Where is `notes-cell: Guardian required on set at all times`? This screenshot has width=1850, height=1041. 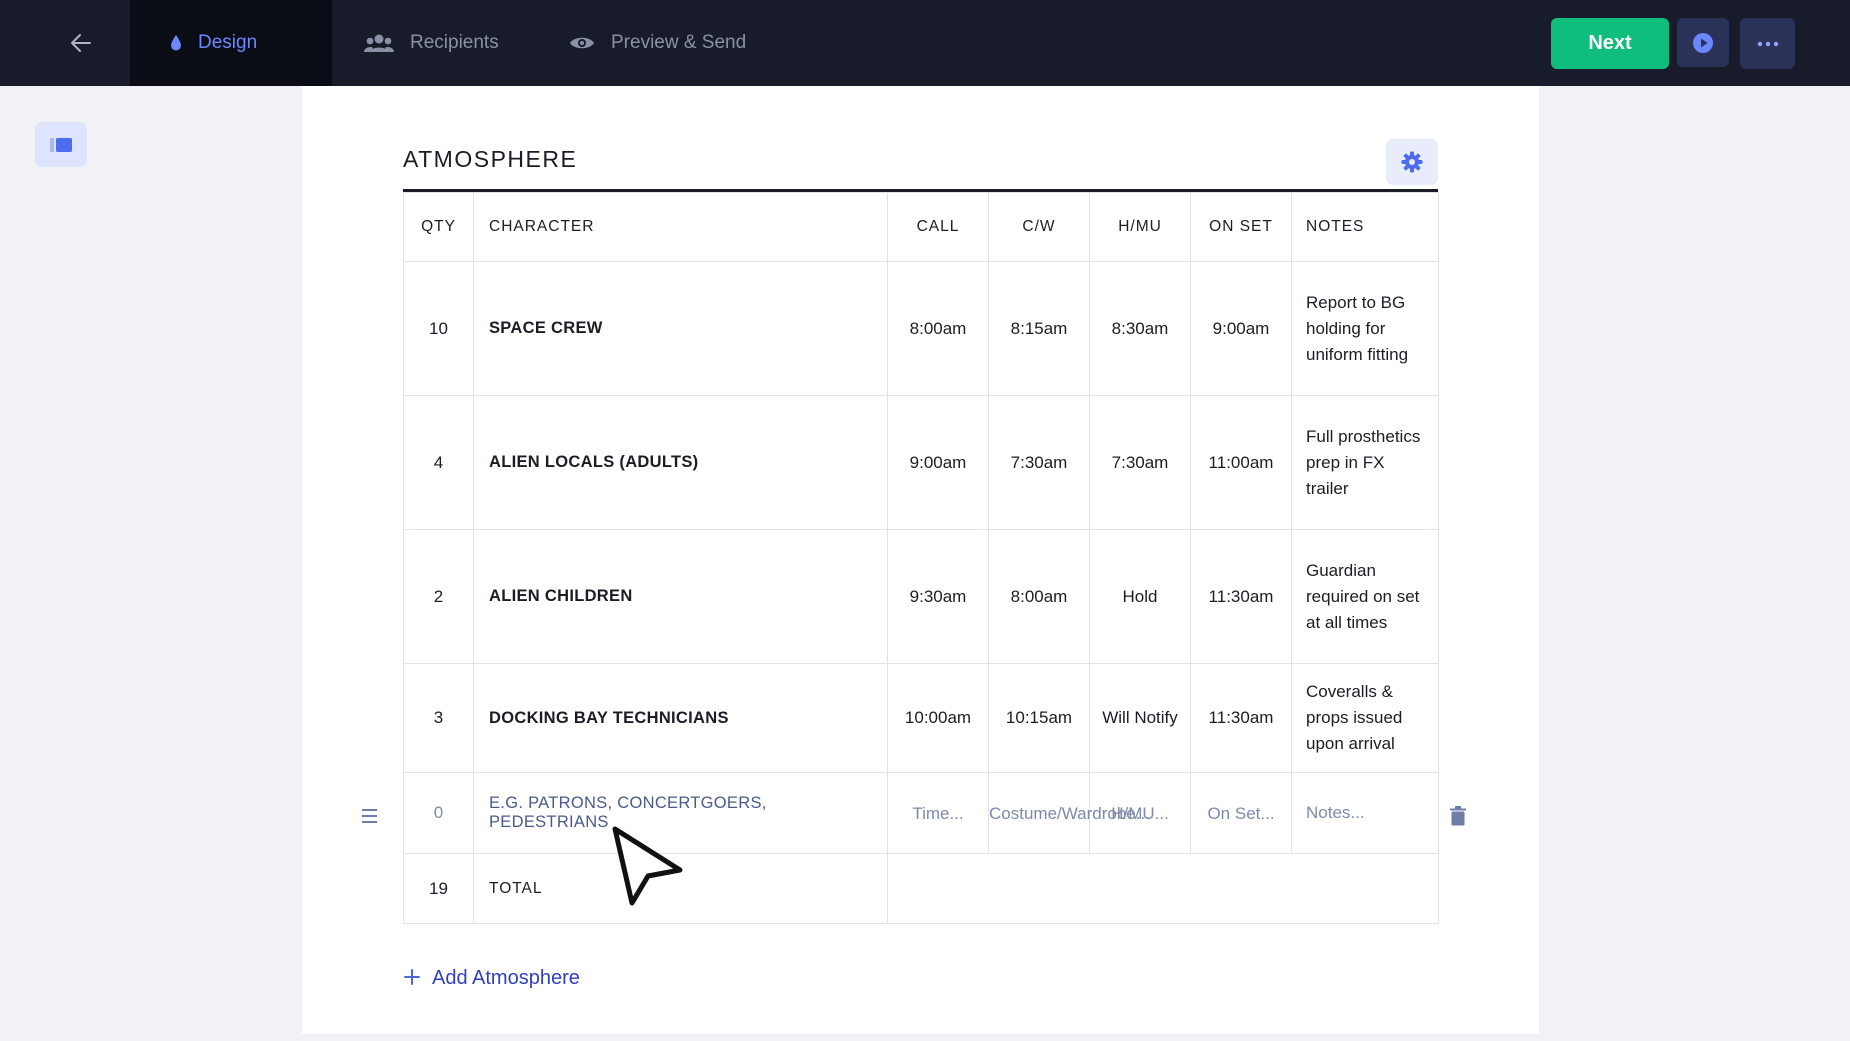 notes-cell: Guardian required on set at all times is located at coordinates (1365, 596).